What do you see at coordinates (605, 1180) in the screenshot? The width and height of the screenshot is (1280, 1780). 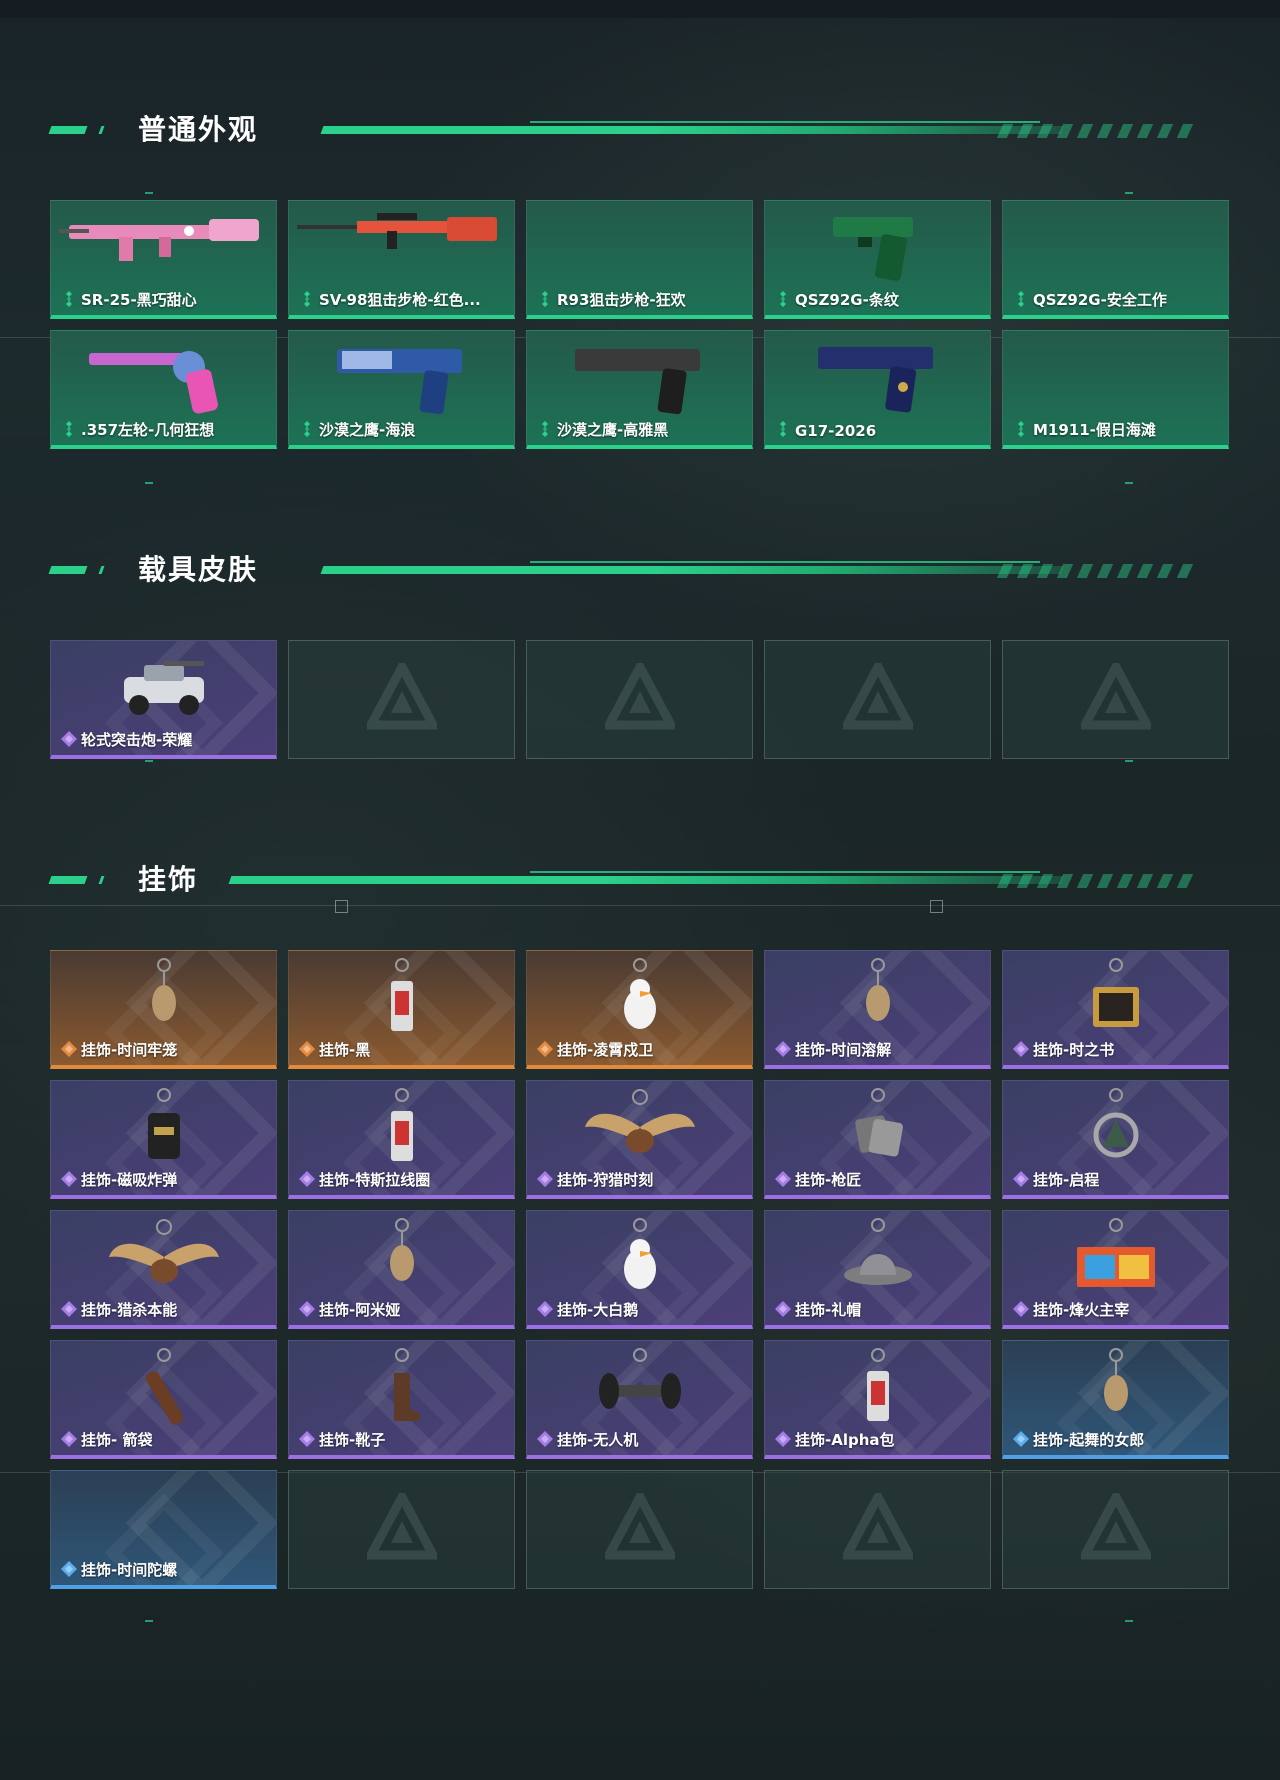 I see `item-label: 挂饰-狩猎时刻` at bounding box center [605, 1180].